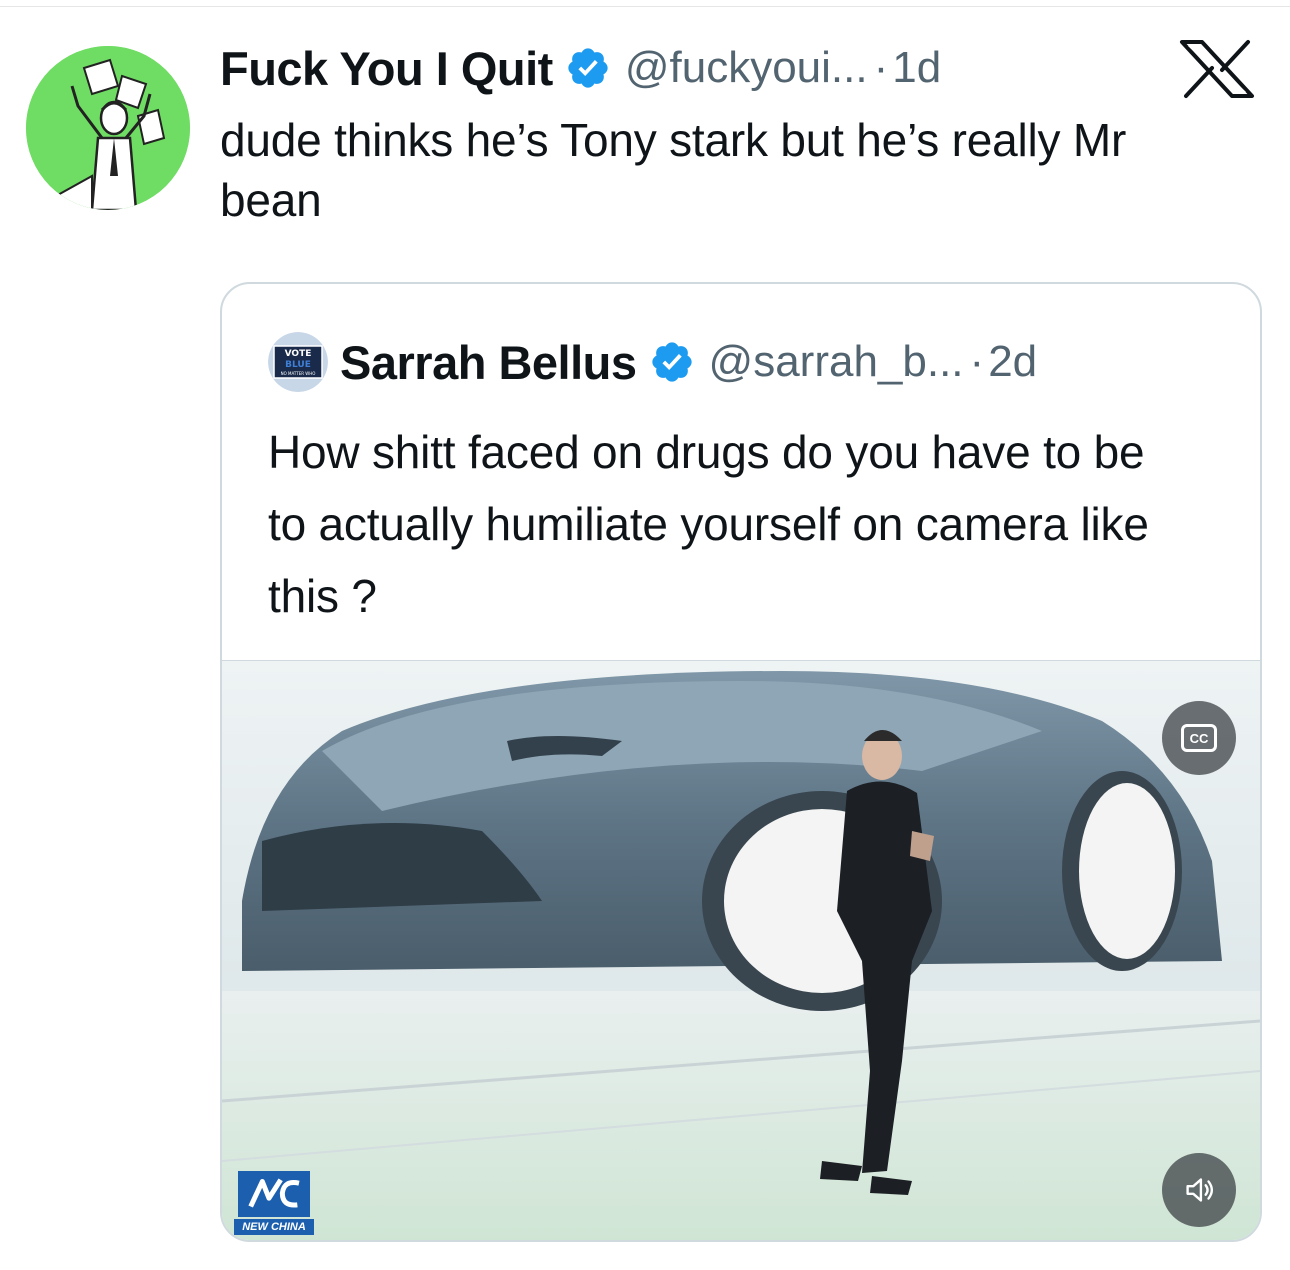 Image resolution: width=1290 pixels, height=1270 pixels. What do you see at coordinates (298, 373) in the screenshot?
I see `avatar-subtext: NO MATTER WHO` at bounding box center [298, 373].